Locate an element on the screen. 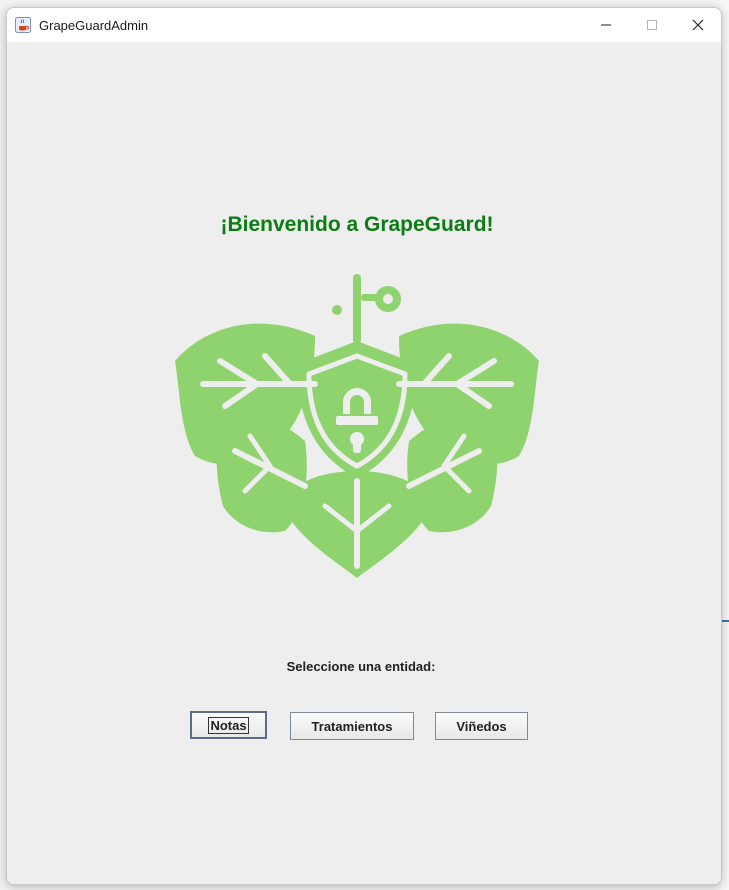  welcome-heading: ¡Bienvenido a GrapeGuard! is located at coordinates (357, 224).